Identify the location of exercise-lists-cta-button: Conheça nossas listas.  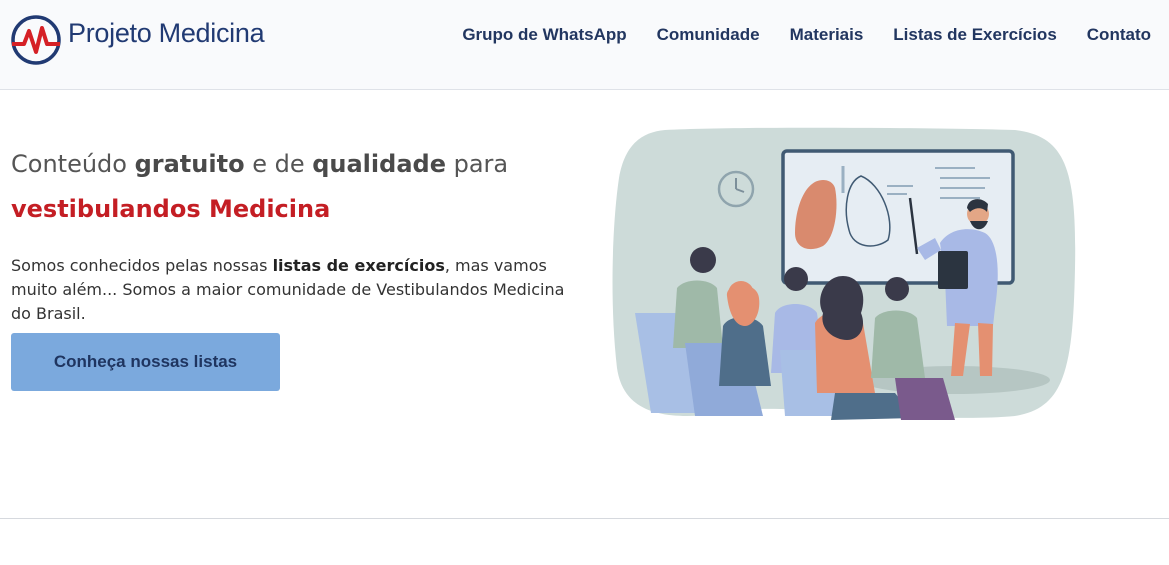
(145, 362).